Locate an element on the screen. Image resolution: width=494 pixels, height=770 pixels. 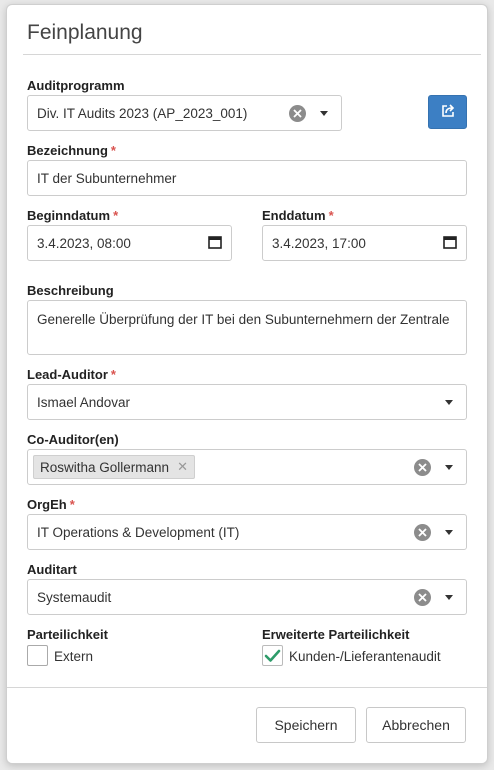
bezeichnung-input: IT der Subunternehmer is located at coordinates (247, 178).